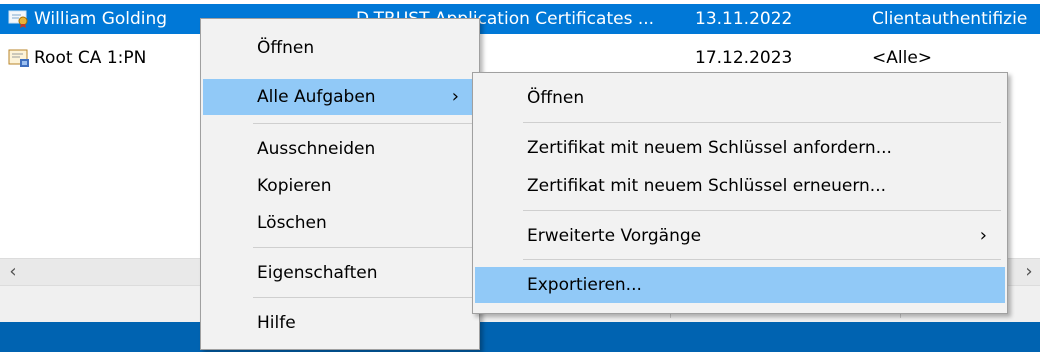 This screenshot has height=352, width=1040. Describe the element at coordinates (340, 48) in the screenshot. I see `menu-item-open: Öffnen` at that location.